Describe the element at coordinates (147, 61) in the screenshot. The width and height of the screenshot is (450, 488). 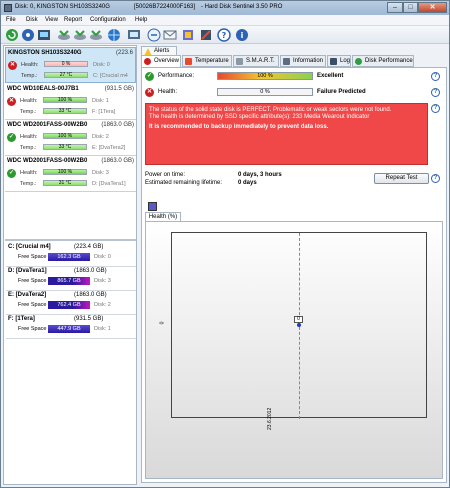
I see `error-icon` at that location.